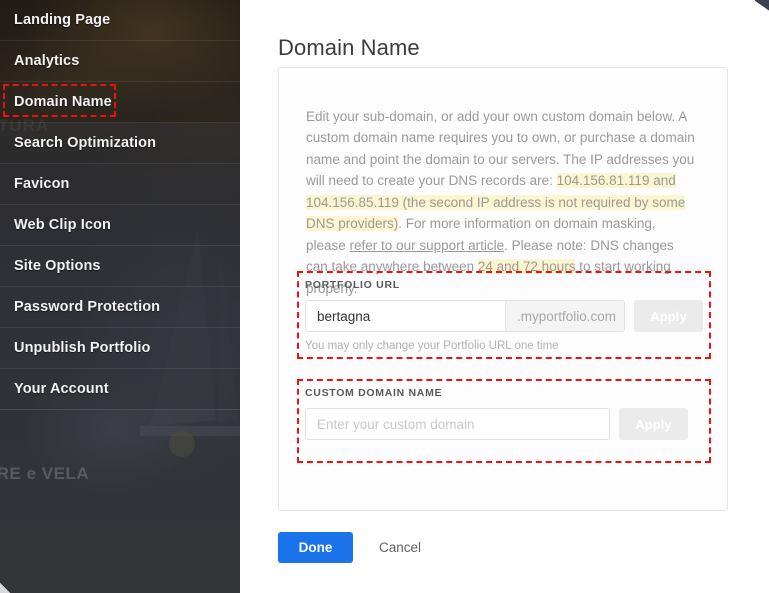 The width and height of the screenshot is (769, 593). What do you see at coordinates (762, 6) in the screenshot?
I see `cursor-arrow-icon` at bounding box center [762, 6].